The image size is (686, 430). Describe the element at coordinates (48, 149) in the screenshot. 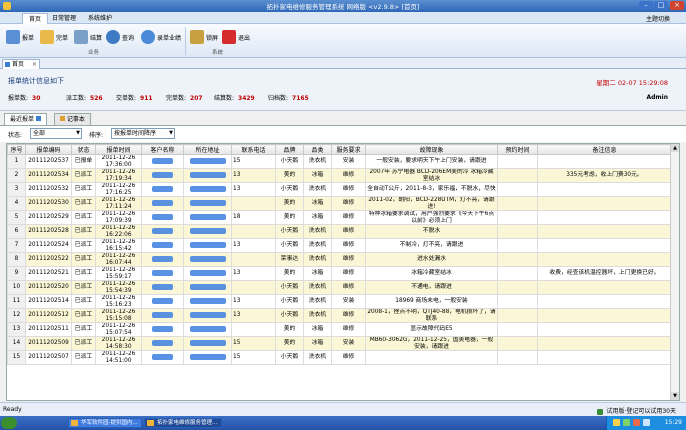

I see `col-header: 报单编码` at that location.